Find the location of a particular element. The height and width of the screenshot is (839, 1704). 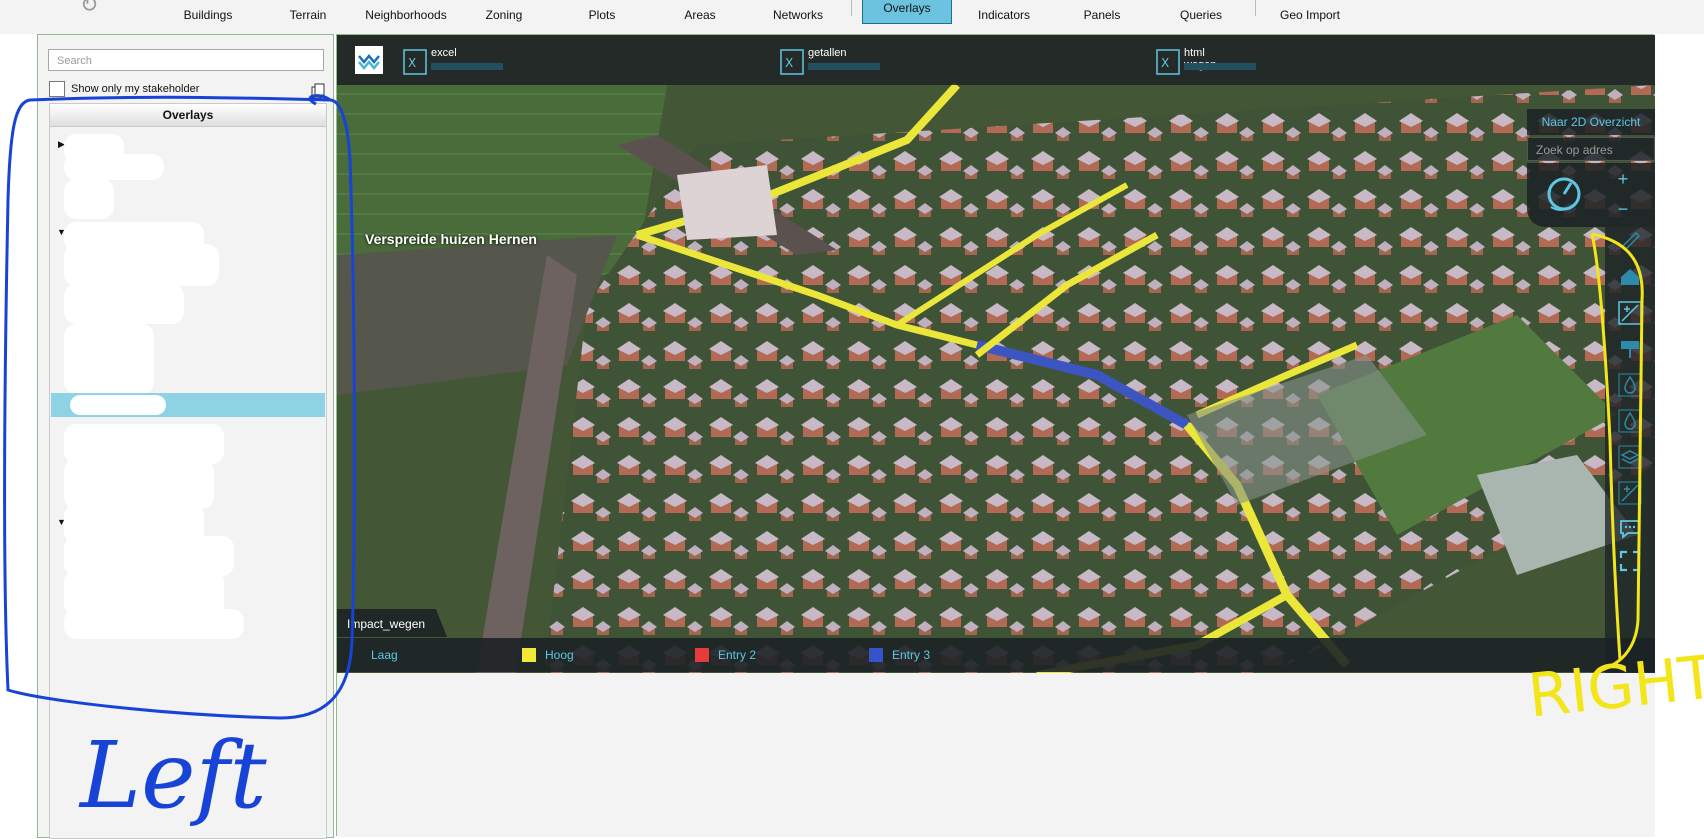

overlays-tree: Overlays ▶ ▼ ▼ is located at coordinates (188, 471).